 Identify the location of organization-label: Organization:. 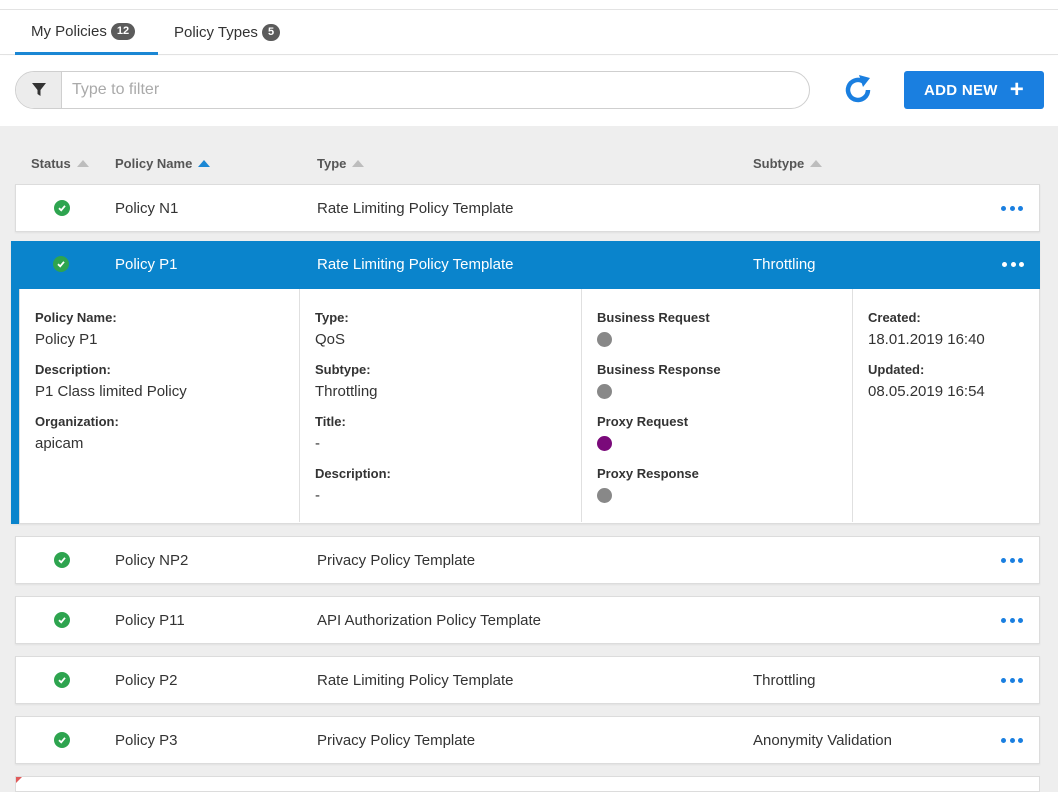
(77, 421).